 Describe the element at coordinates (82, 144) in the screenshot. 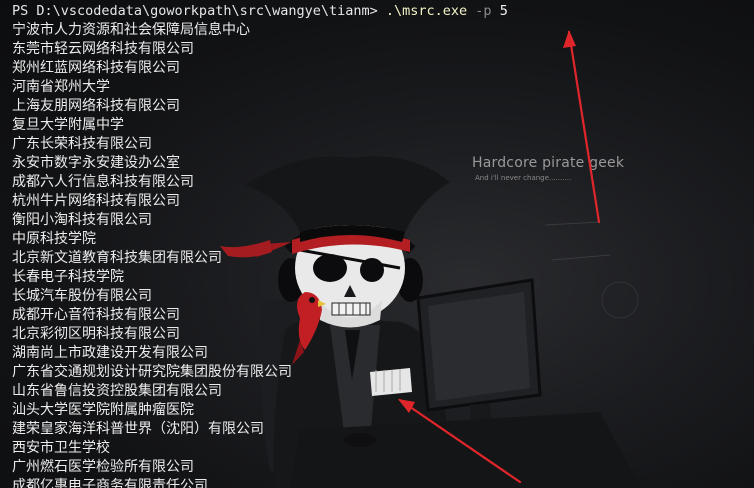

I see `output-line: 广东长荣科技有限公司` at that location.